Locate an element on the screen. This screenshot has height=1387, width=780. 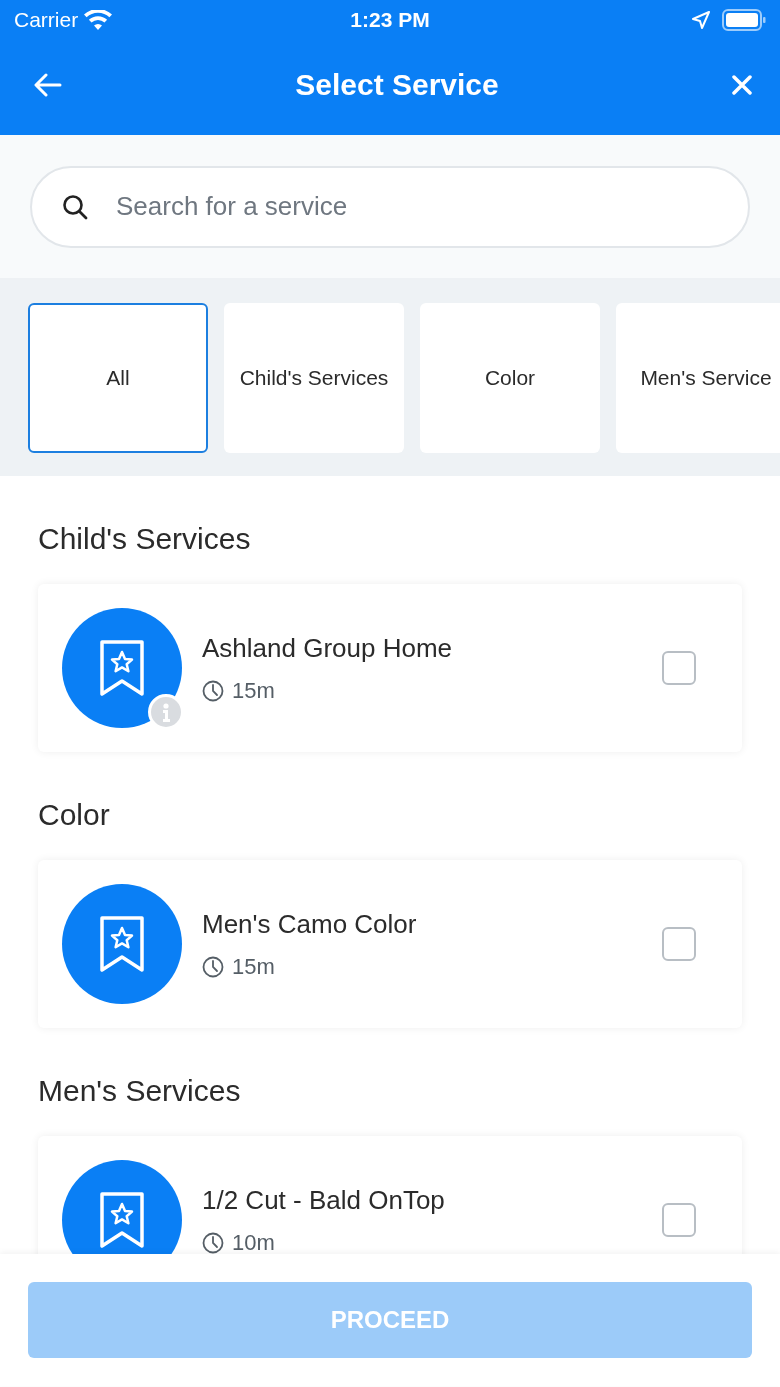
section-title: Child's Services is located at coordinates (145, 539).